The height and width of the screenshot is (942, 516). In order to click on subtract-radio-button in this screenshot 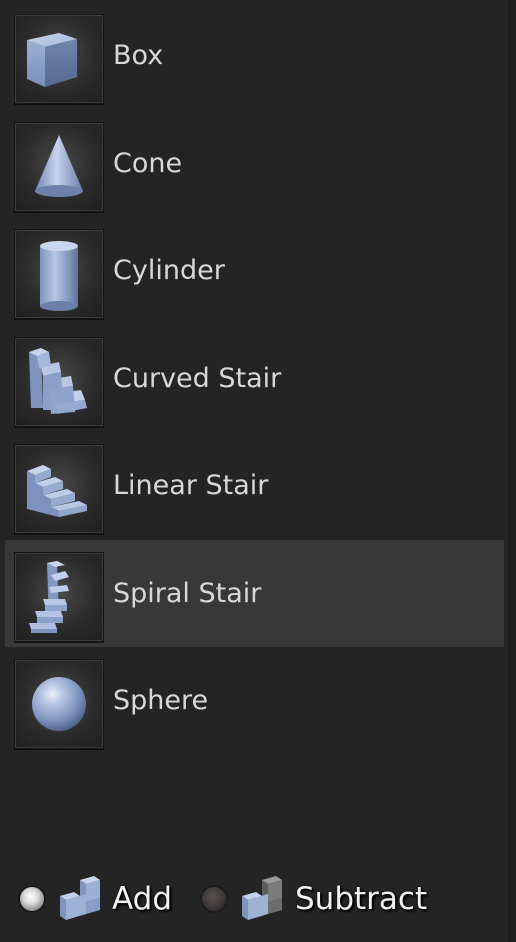, I will do `click(214, 899)`.